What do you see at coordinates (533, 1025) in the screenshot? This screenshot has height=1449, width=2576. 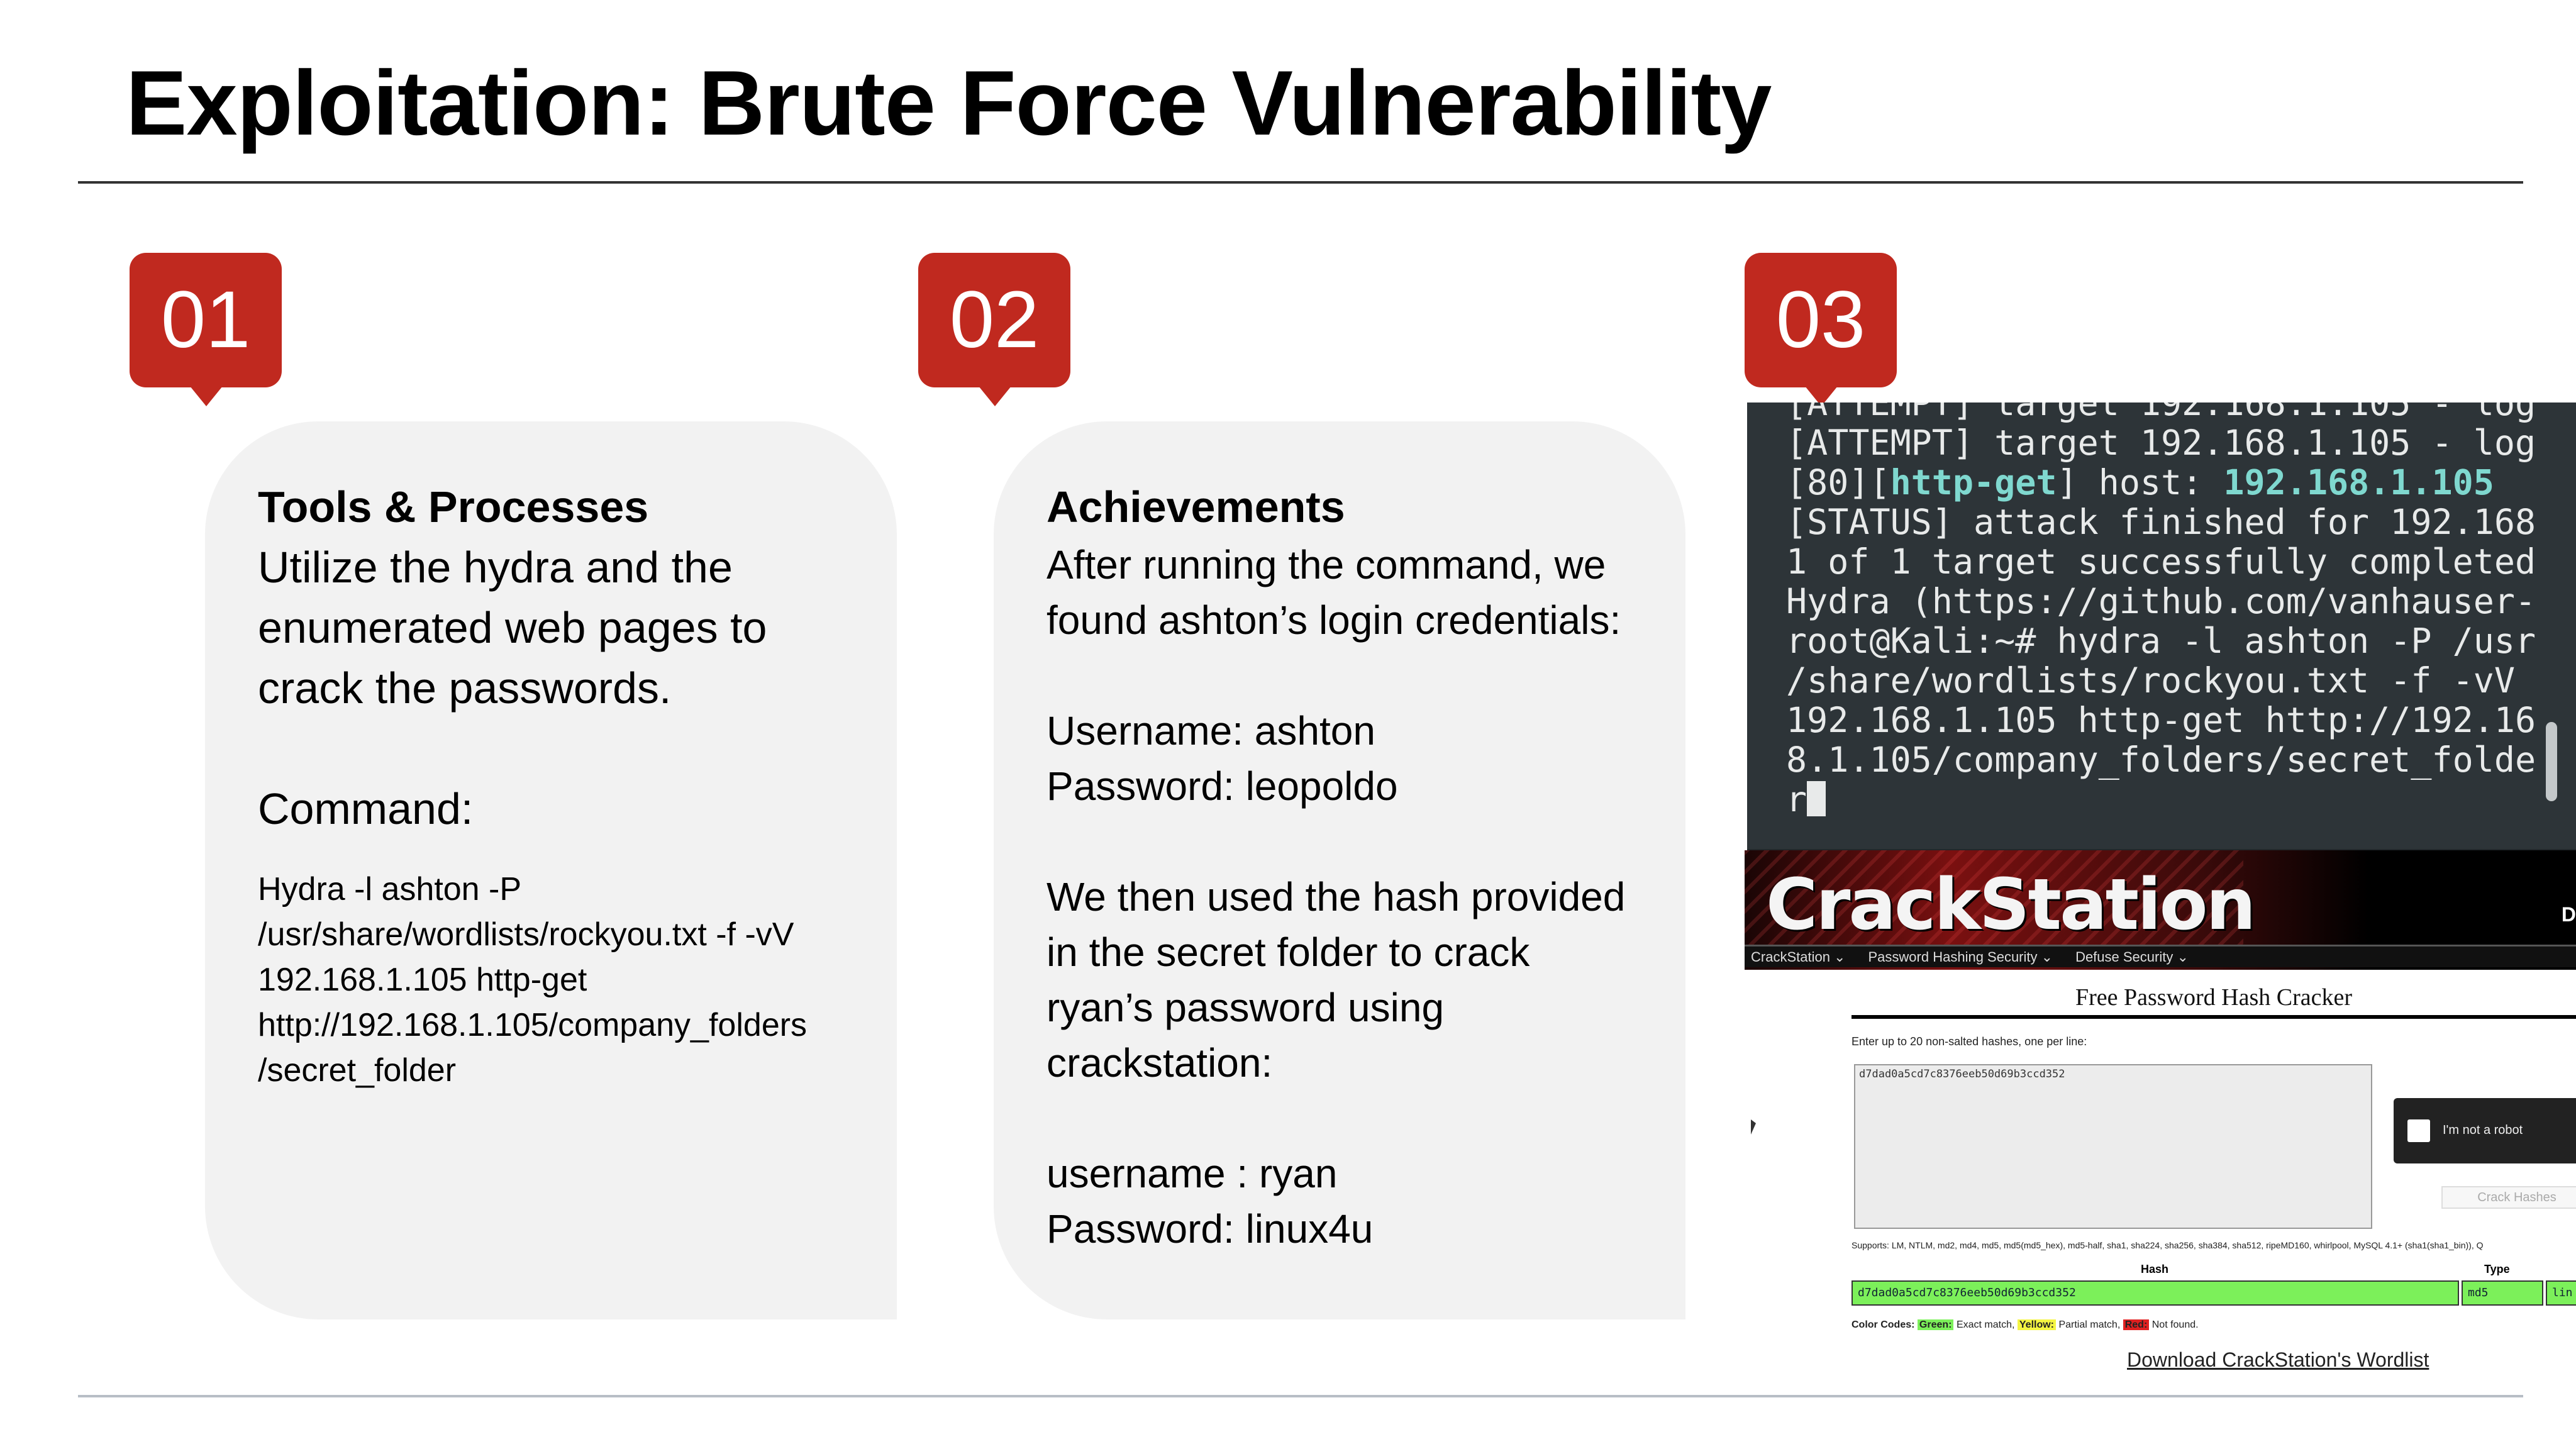 I see `command-line: http://192.168.1.105/company_folders` at bounding box center [533, 1025].